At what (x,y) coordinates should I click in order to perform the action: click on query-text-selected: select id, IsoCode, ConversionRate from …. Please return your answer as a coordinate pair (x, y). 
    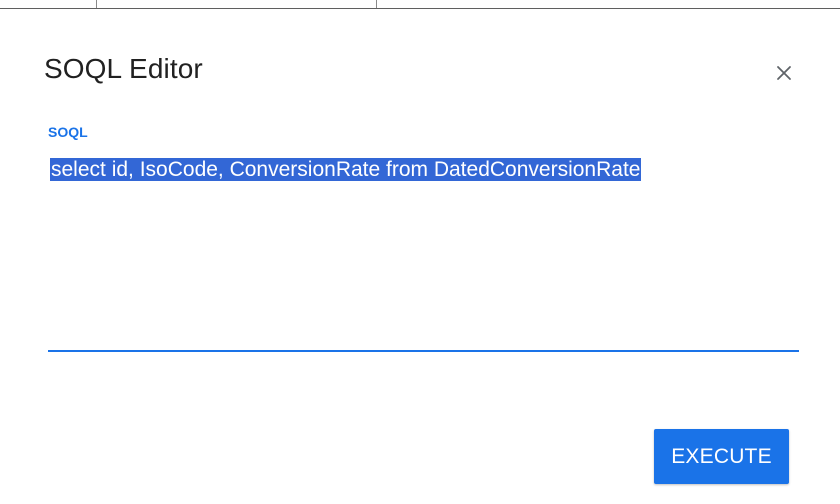
    Looking at the image, I should click on (346, 169).